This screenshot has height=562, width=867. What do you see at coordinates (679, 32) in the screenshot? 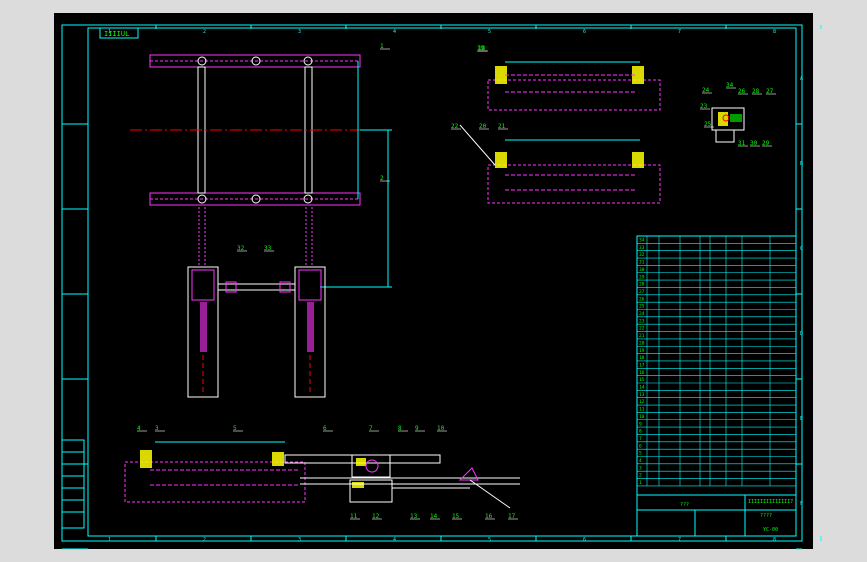
I see `grid-label-top: 7` at bounding box center [679, 32].